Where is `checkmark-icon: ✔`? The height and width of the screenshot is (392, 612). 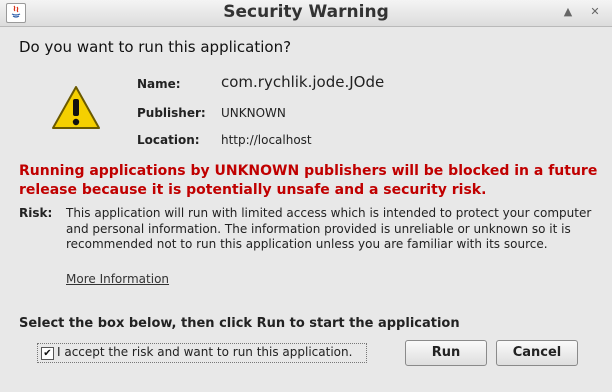 checkmark-icon: ✔ is located at coordinates (47, 353).